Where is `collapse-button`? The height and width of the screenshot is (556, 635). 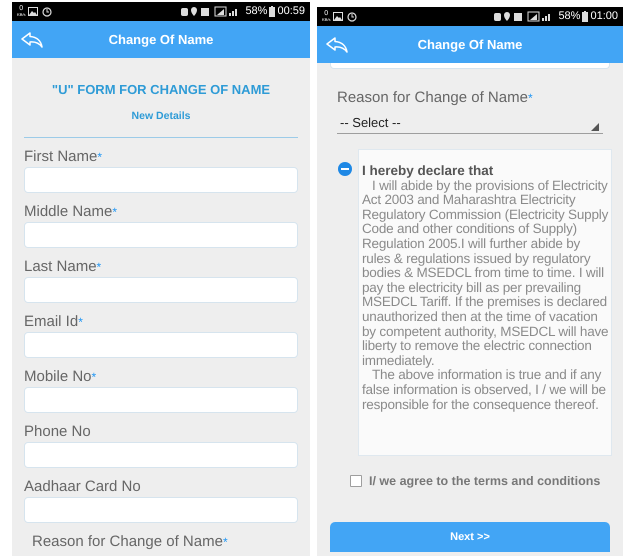
collapse-button is located at coordinates (345, 169).